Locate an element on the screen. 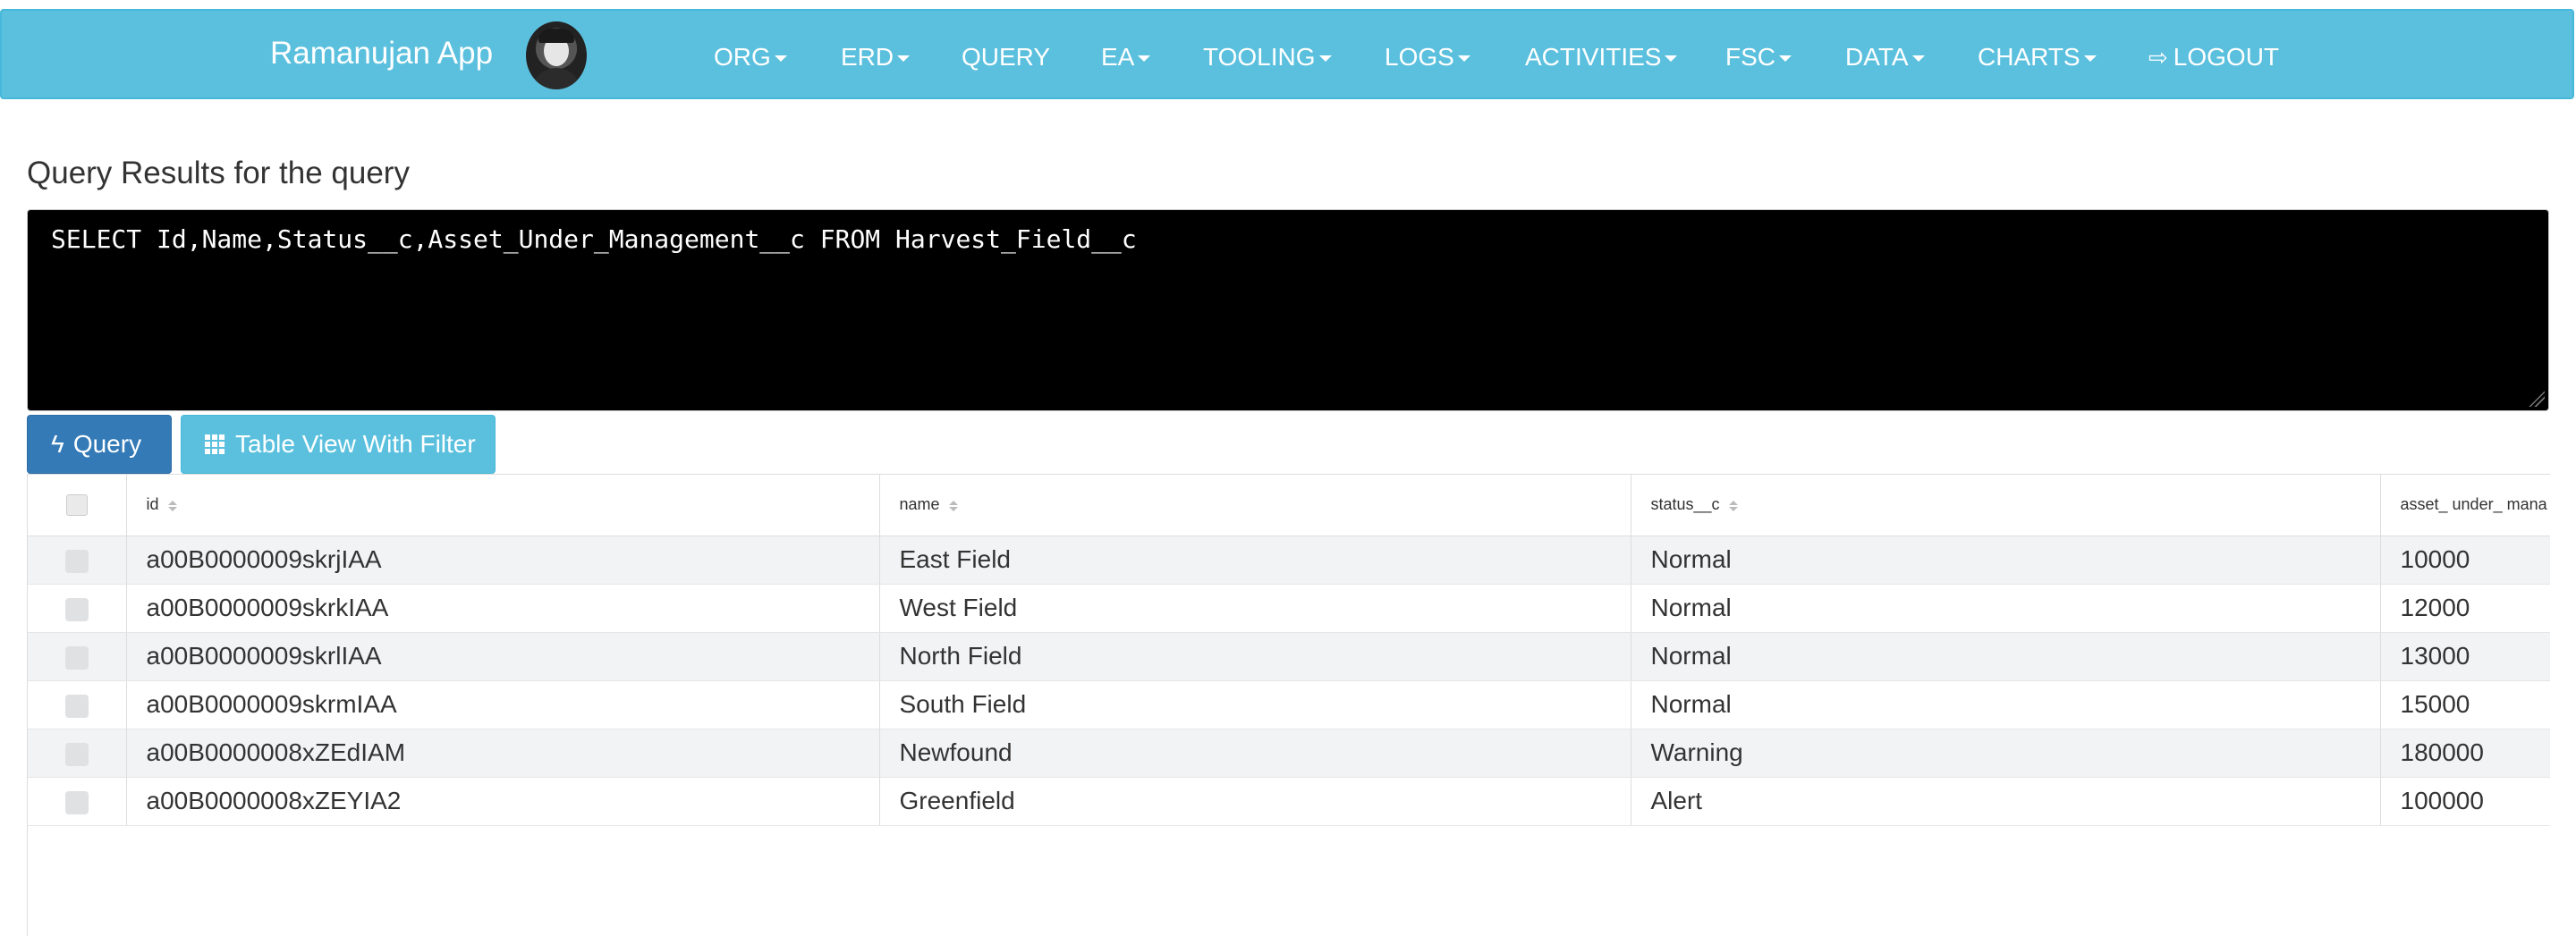 This screenshot has width=2576, height=936. cell-name: Greenfield is located at coordinates (1255, 801).